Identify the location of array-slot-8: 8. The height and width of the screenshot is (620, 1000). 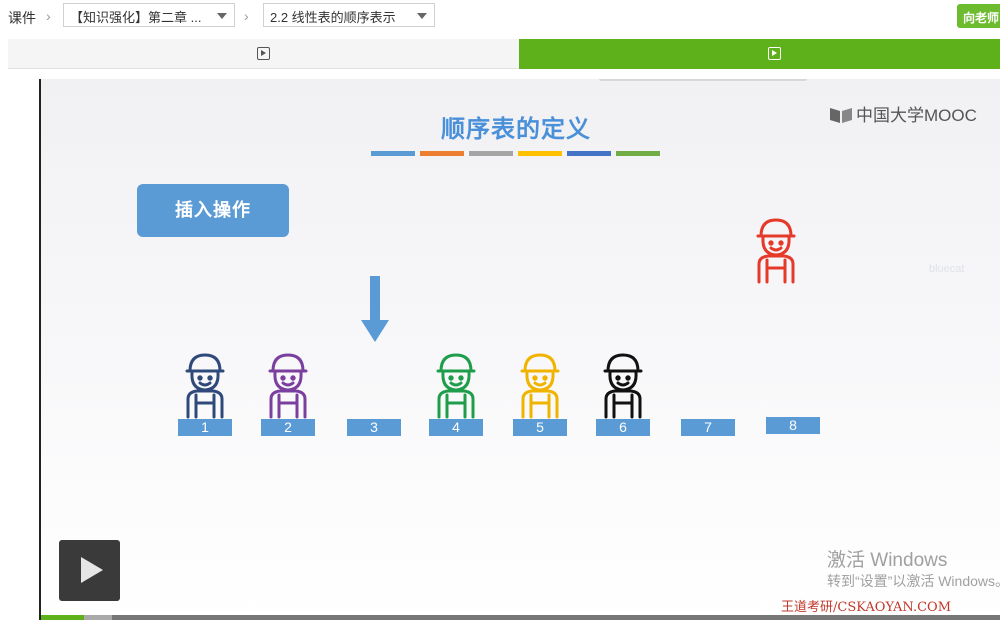
(793, 425).